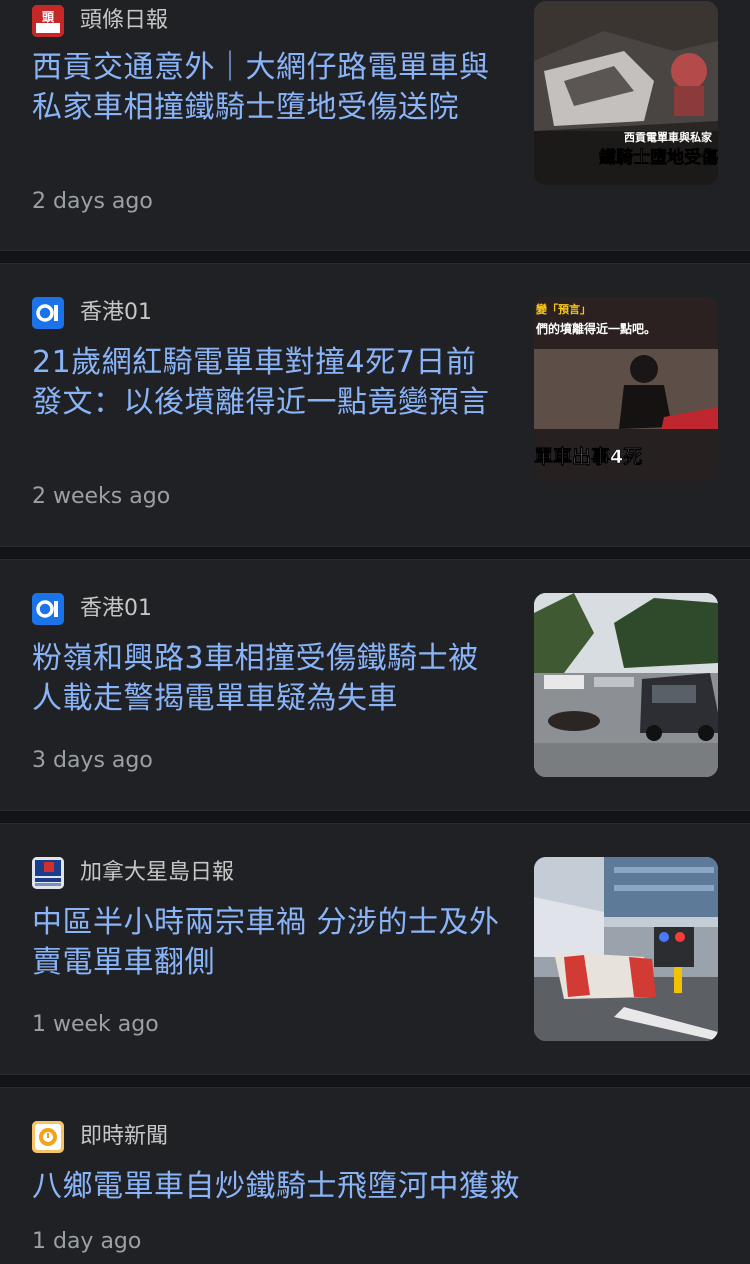  I want to click on article-timestamp: 1 week ago, so click(95, 1024).